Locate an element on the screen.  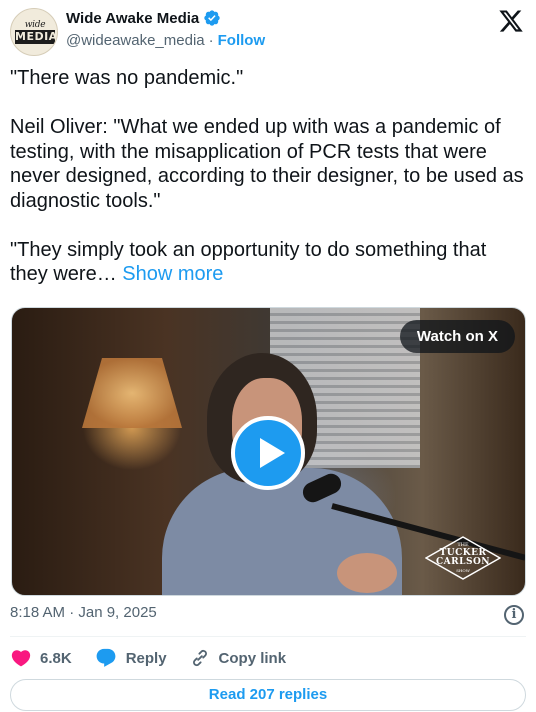
handle-line: @wideawake_media · Follow is located at coordinates (165, 40).